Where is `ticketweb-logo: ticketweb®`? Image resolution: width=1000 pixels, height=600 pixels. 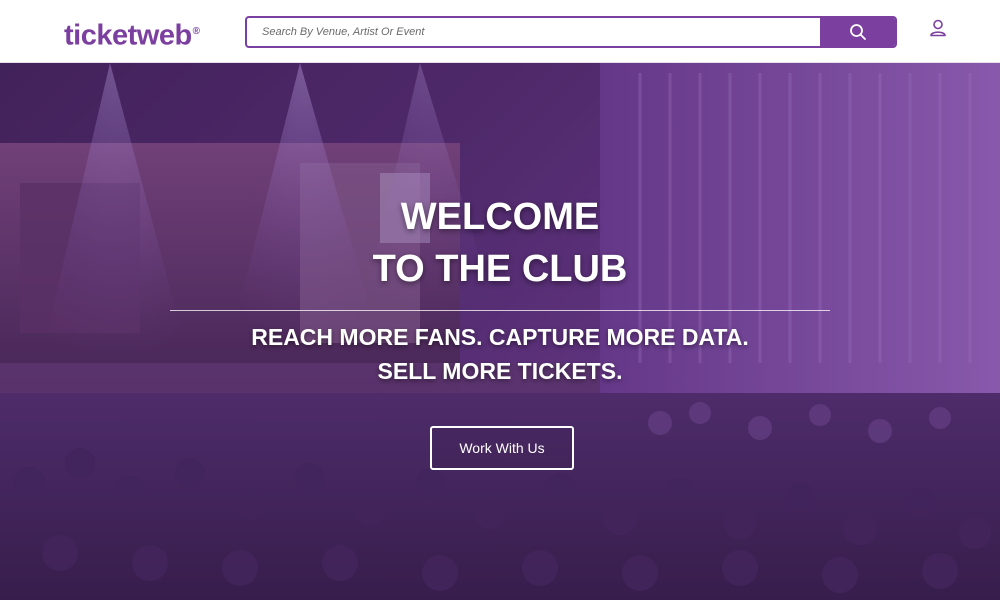
ticketweb-logo: ticketweb® is located at coordinates (132, 33).